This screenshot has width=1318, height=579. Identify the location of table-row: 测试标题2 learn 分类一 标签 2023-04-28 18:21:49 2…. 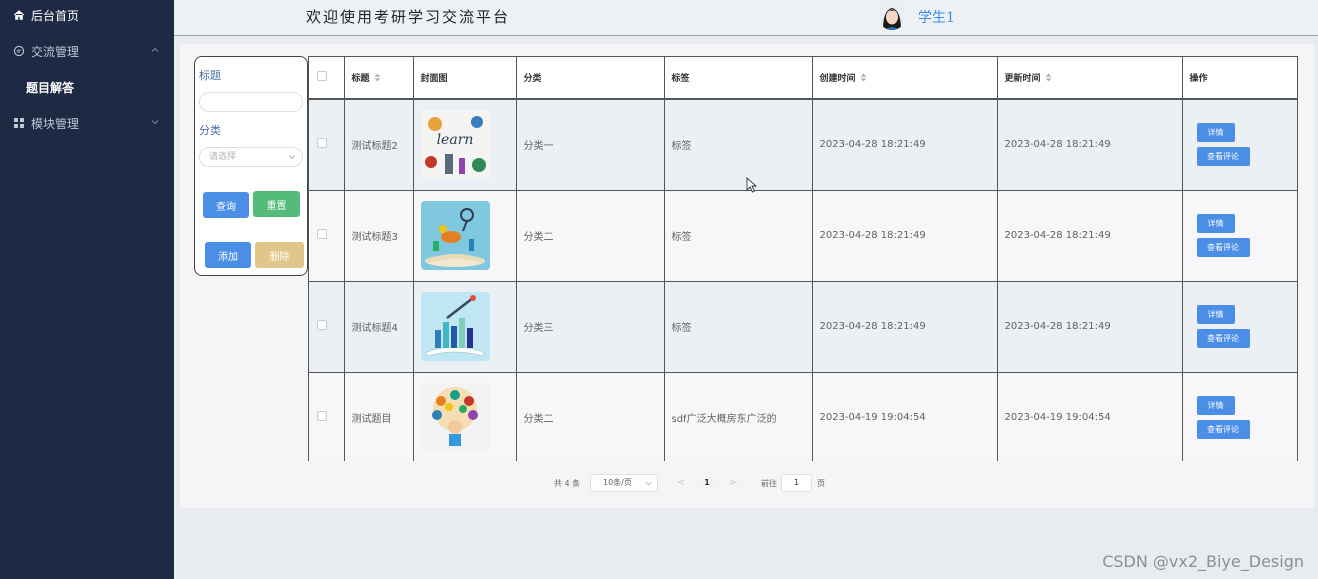
(803, 145).